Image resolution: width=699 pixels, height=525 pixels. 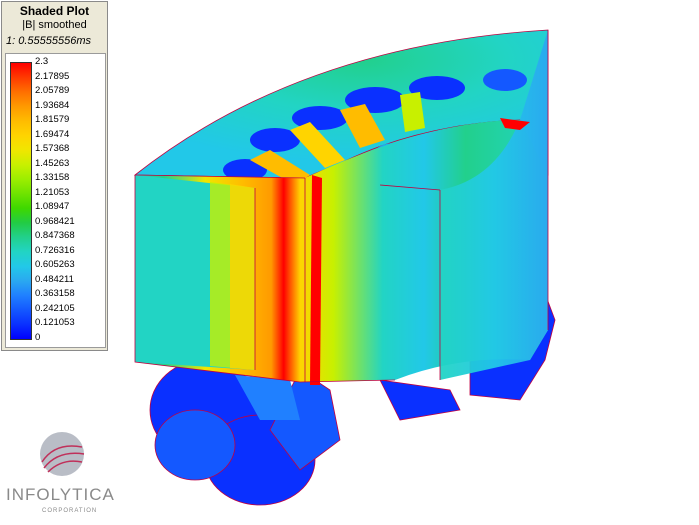 I want to click on legend-tick-label: 1.08947, so click(x=52, y=207).